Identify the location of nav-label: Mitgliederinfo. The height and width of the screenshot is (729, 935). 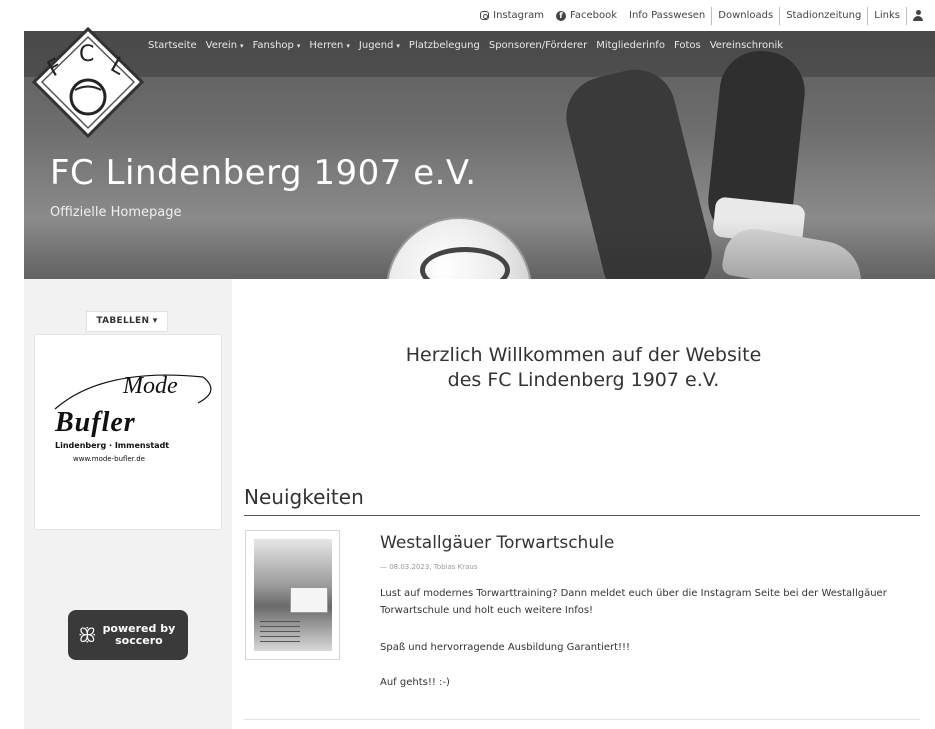
(630, 45).